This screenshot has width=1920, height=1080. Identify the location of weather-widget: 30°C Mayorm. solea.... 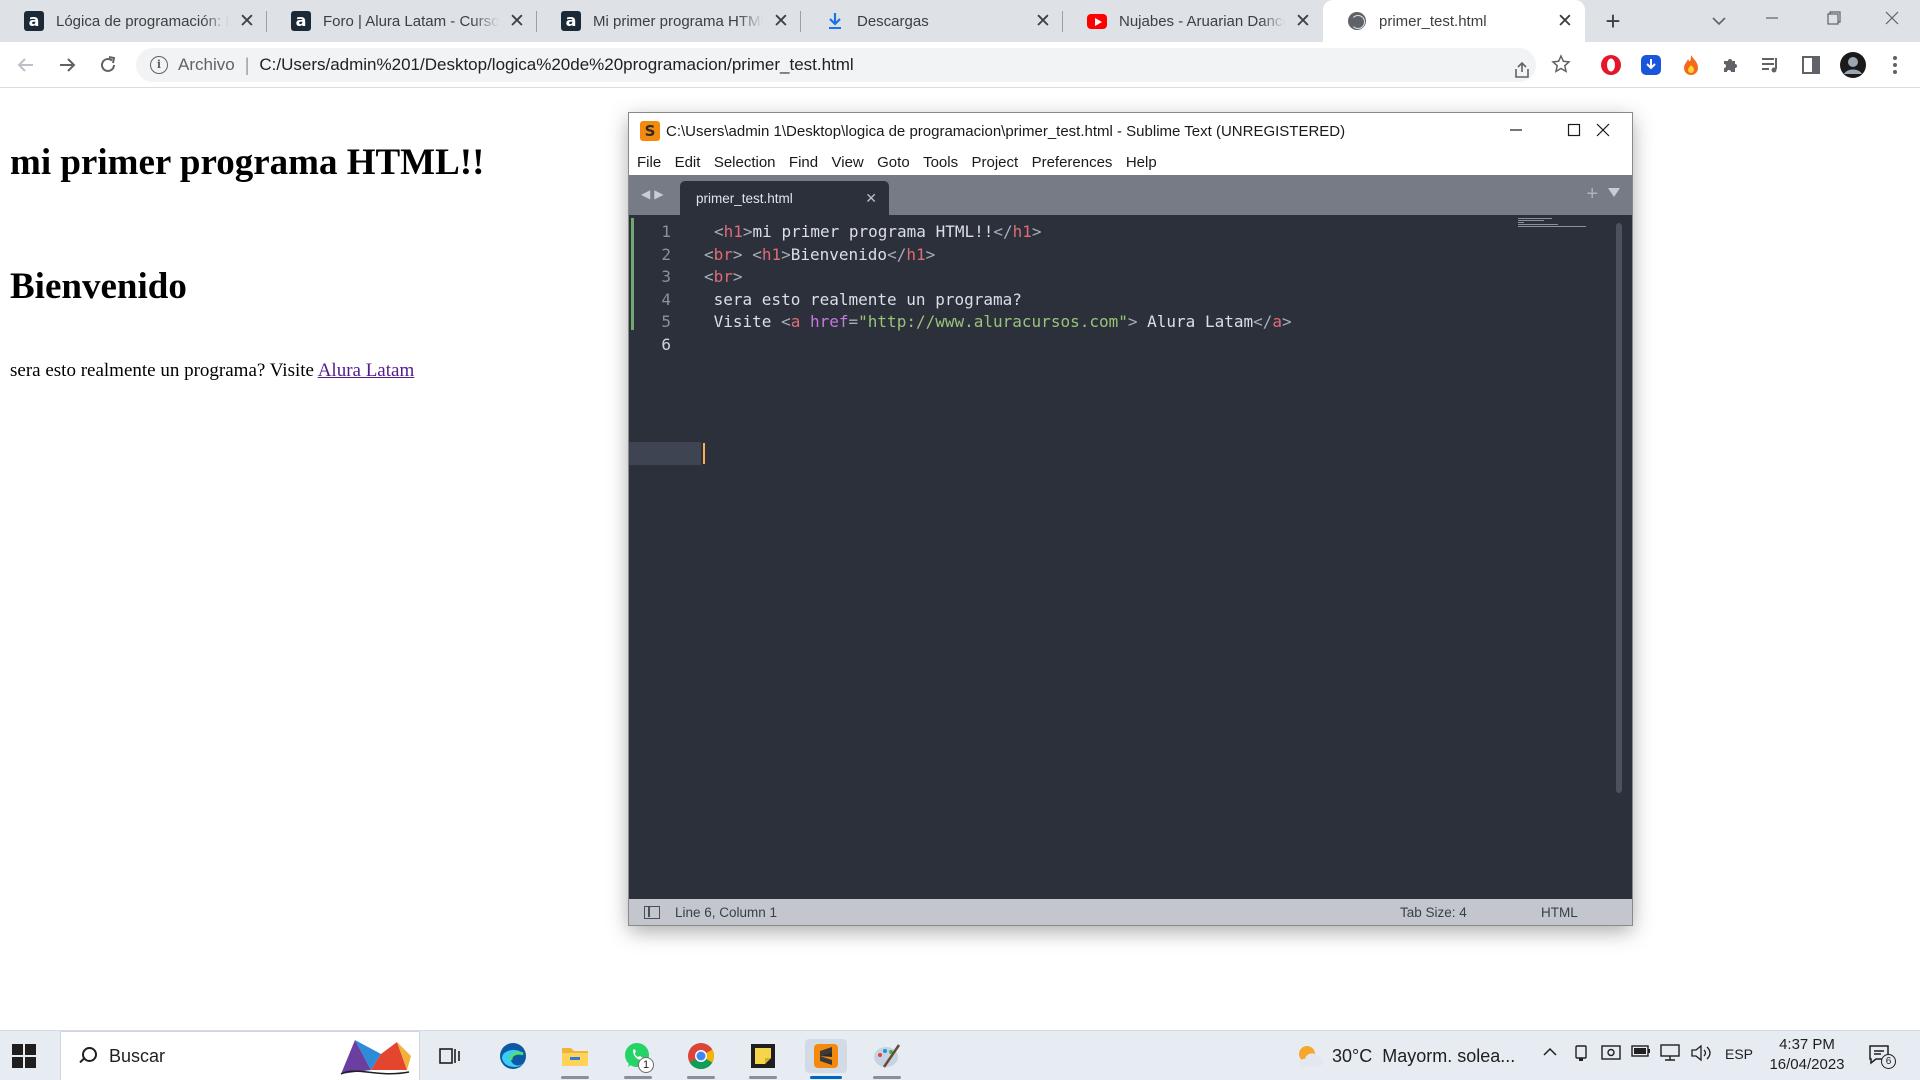
(1405, 1056).